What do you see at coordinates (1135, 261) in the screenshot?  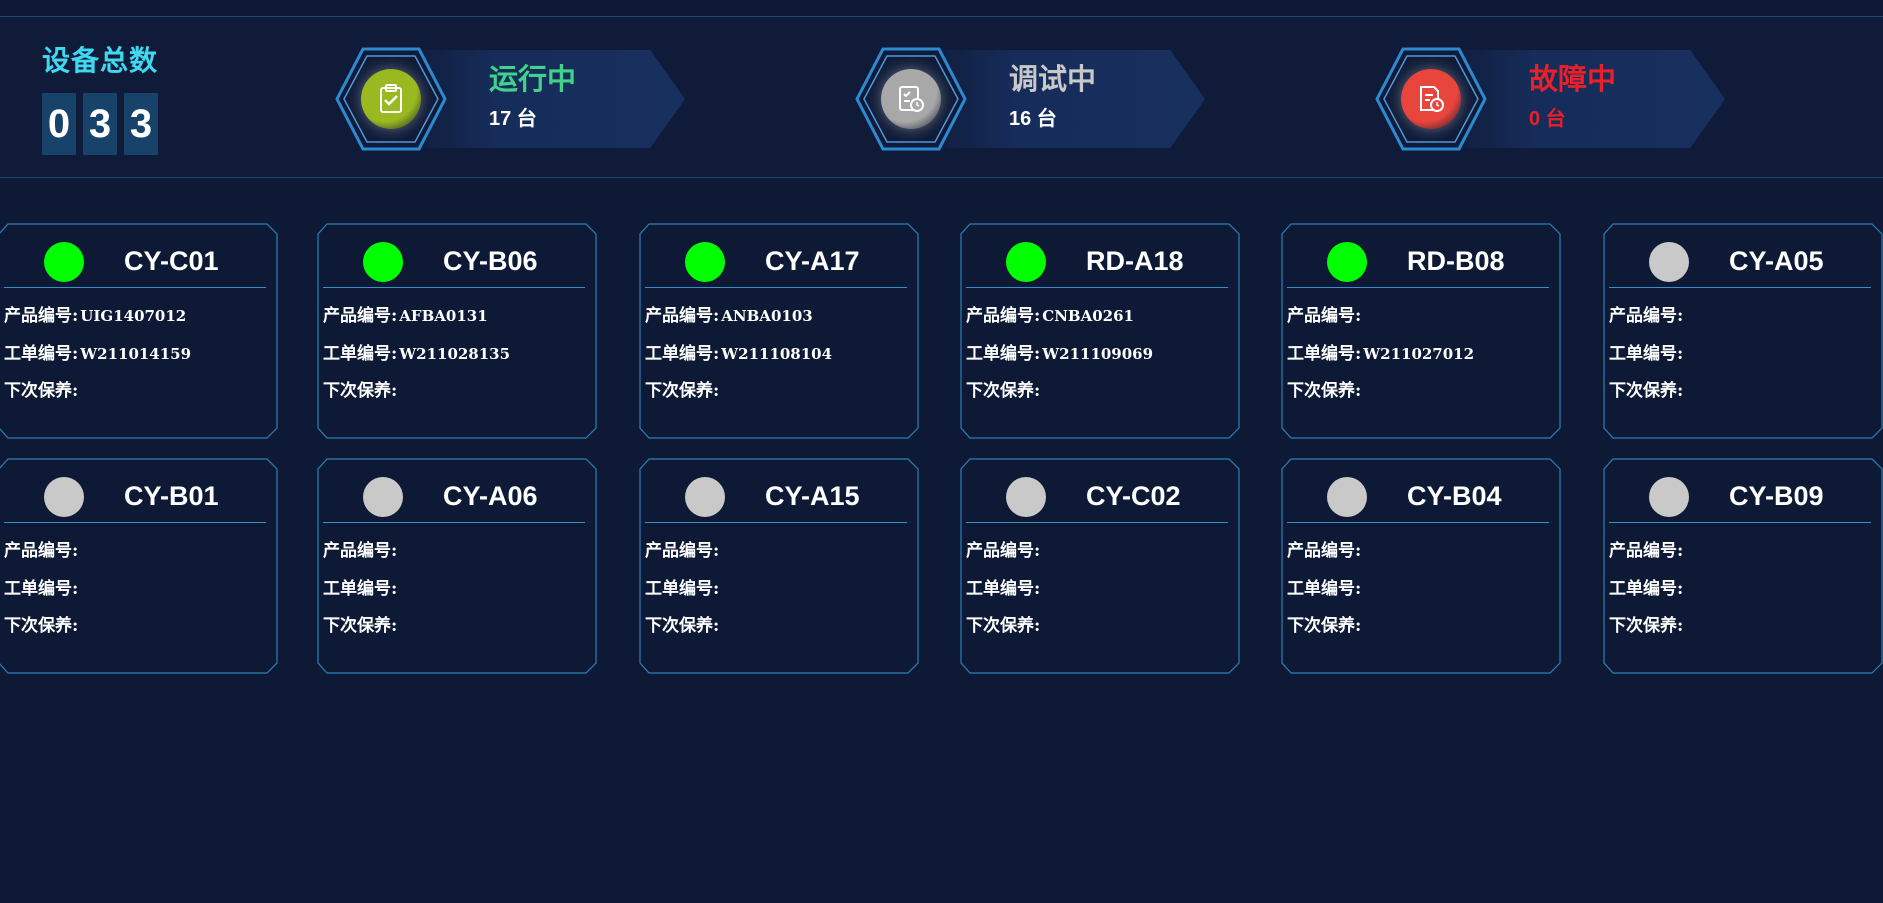 I see `device-name: RD-A18` at bounding box center [1135, 261].